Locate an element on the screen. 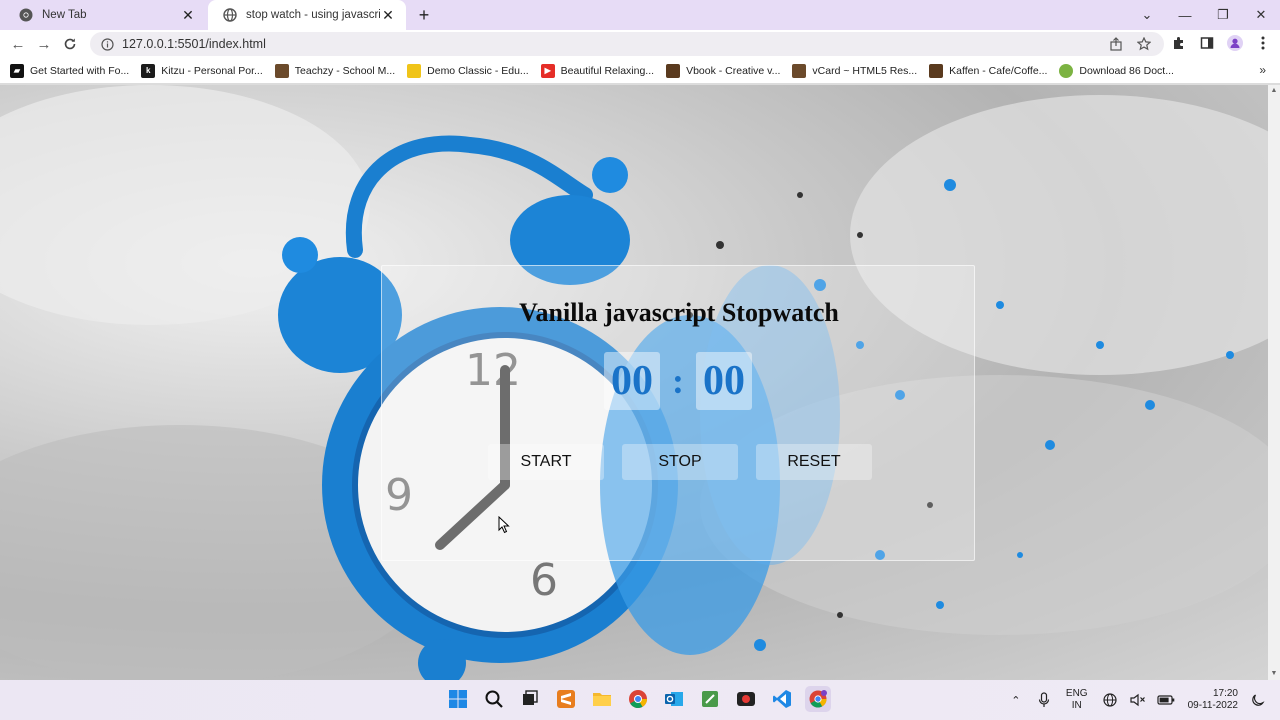 The image size is (1280, 720). file-explorer-icon is located at coordinates (602, 699).